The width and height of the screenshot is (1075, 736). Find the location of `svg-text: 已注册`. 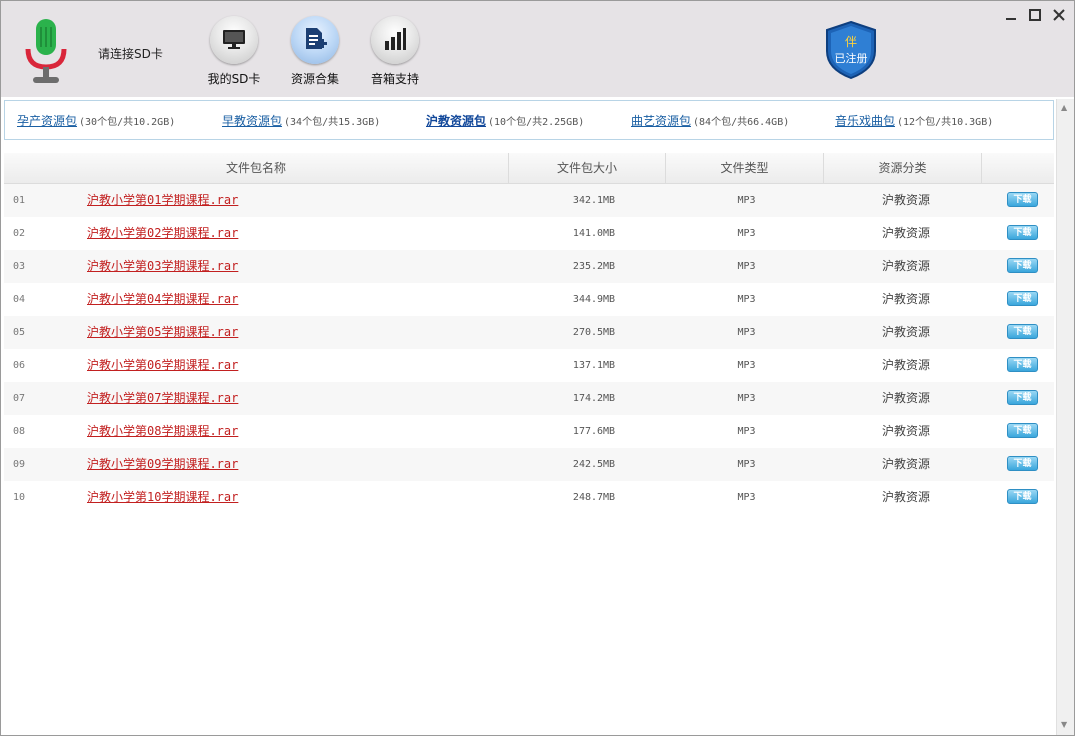

svg-text: 已注册 is located at coordinates (851, 58).